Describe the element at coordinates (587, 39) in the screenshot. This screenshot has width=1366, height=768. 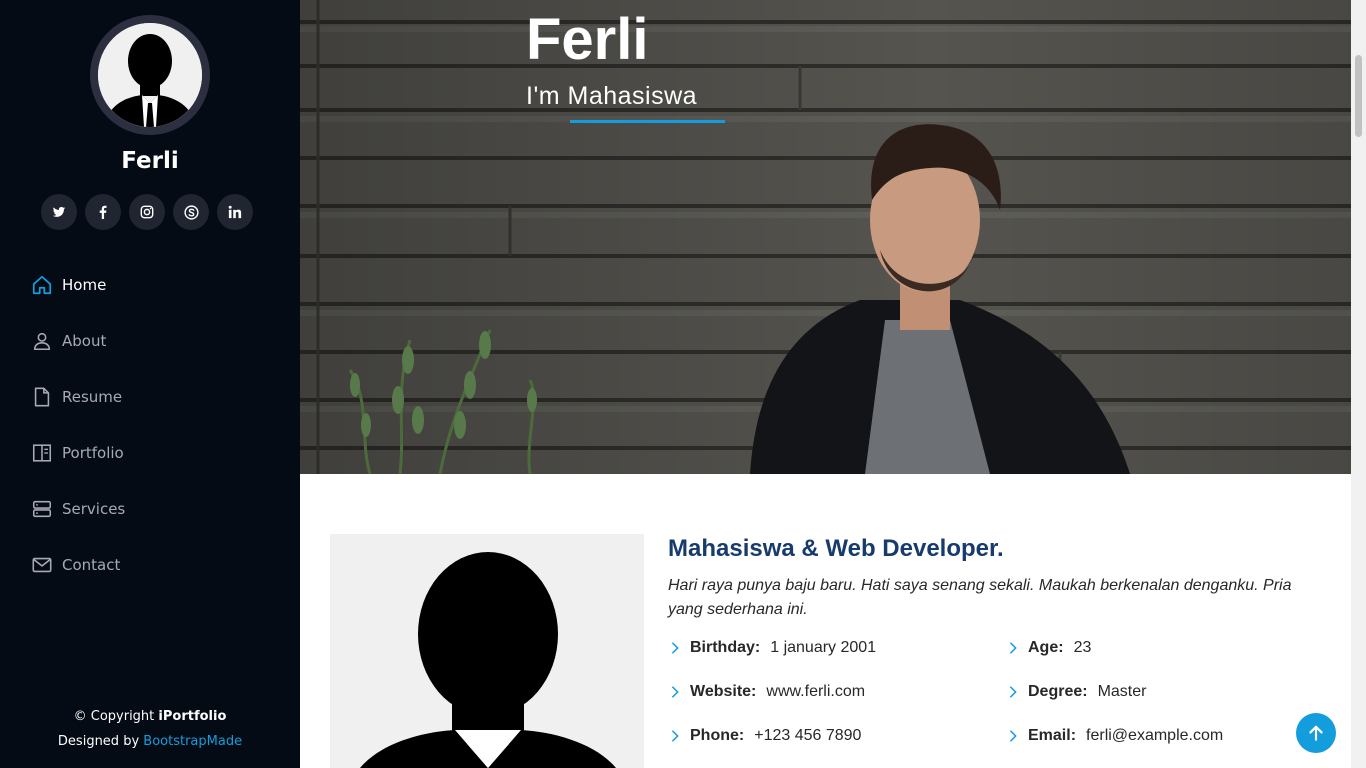
I see `hero-title: Ferli` at that location.